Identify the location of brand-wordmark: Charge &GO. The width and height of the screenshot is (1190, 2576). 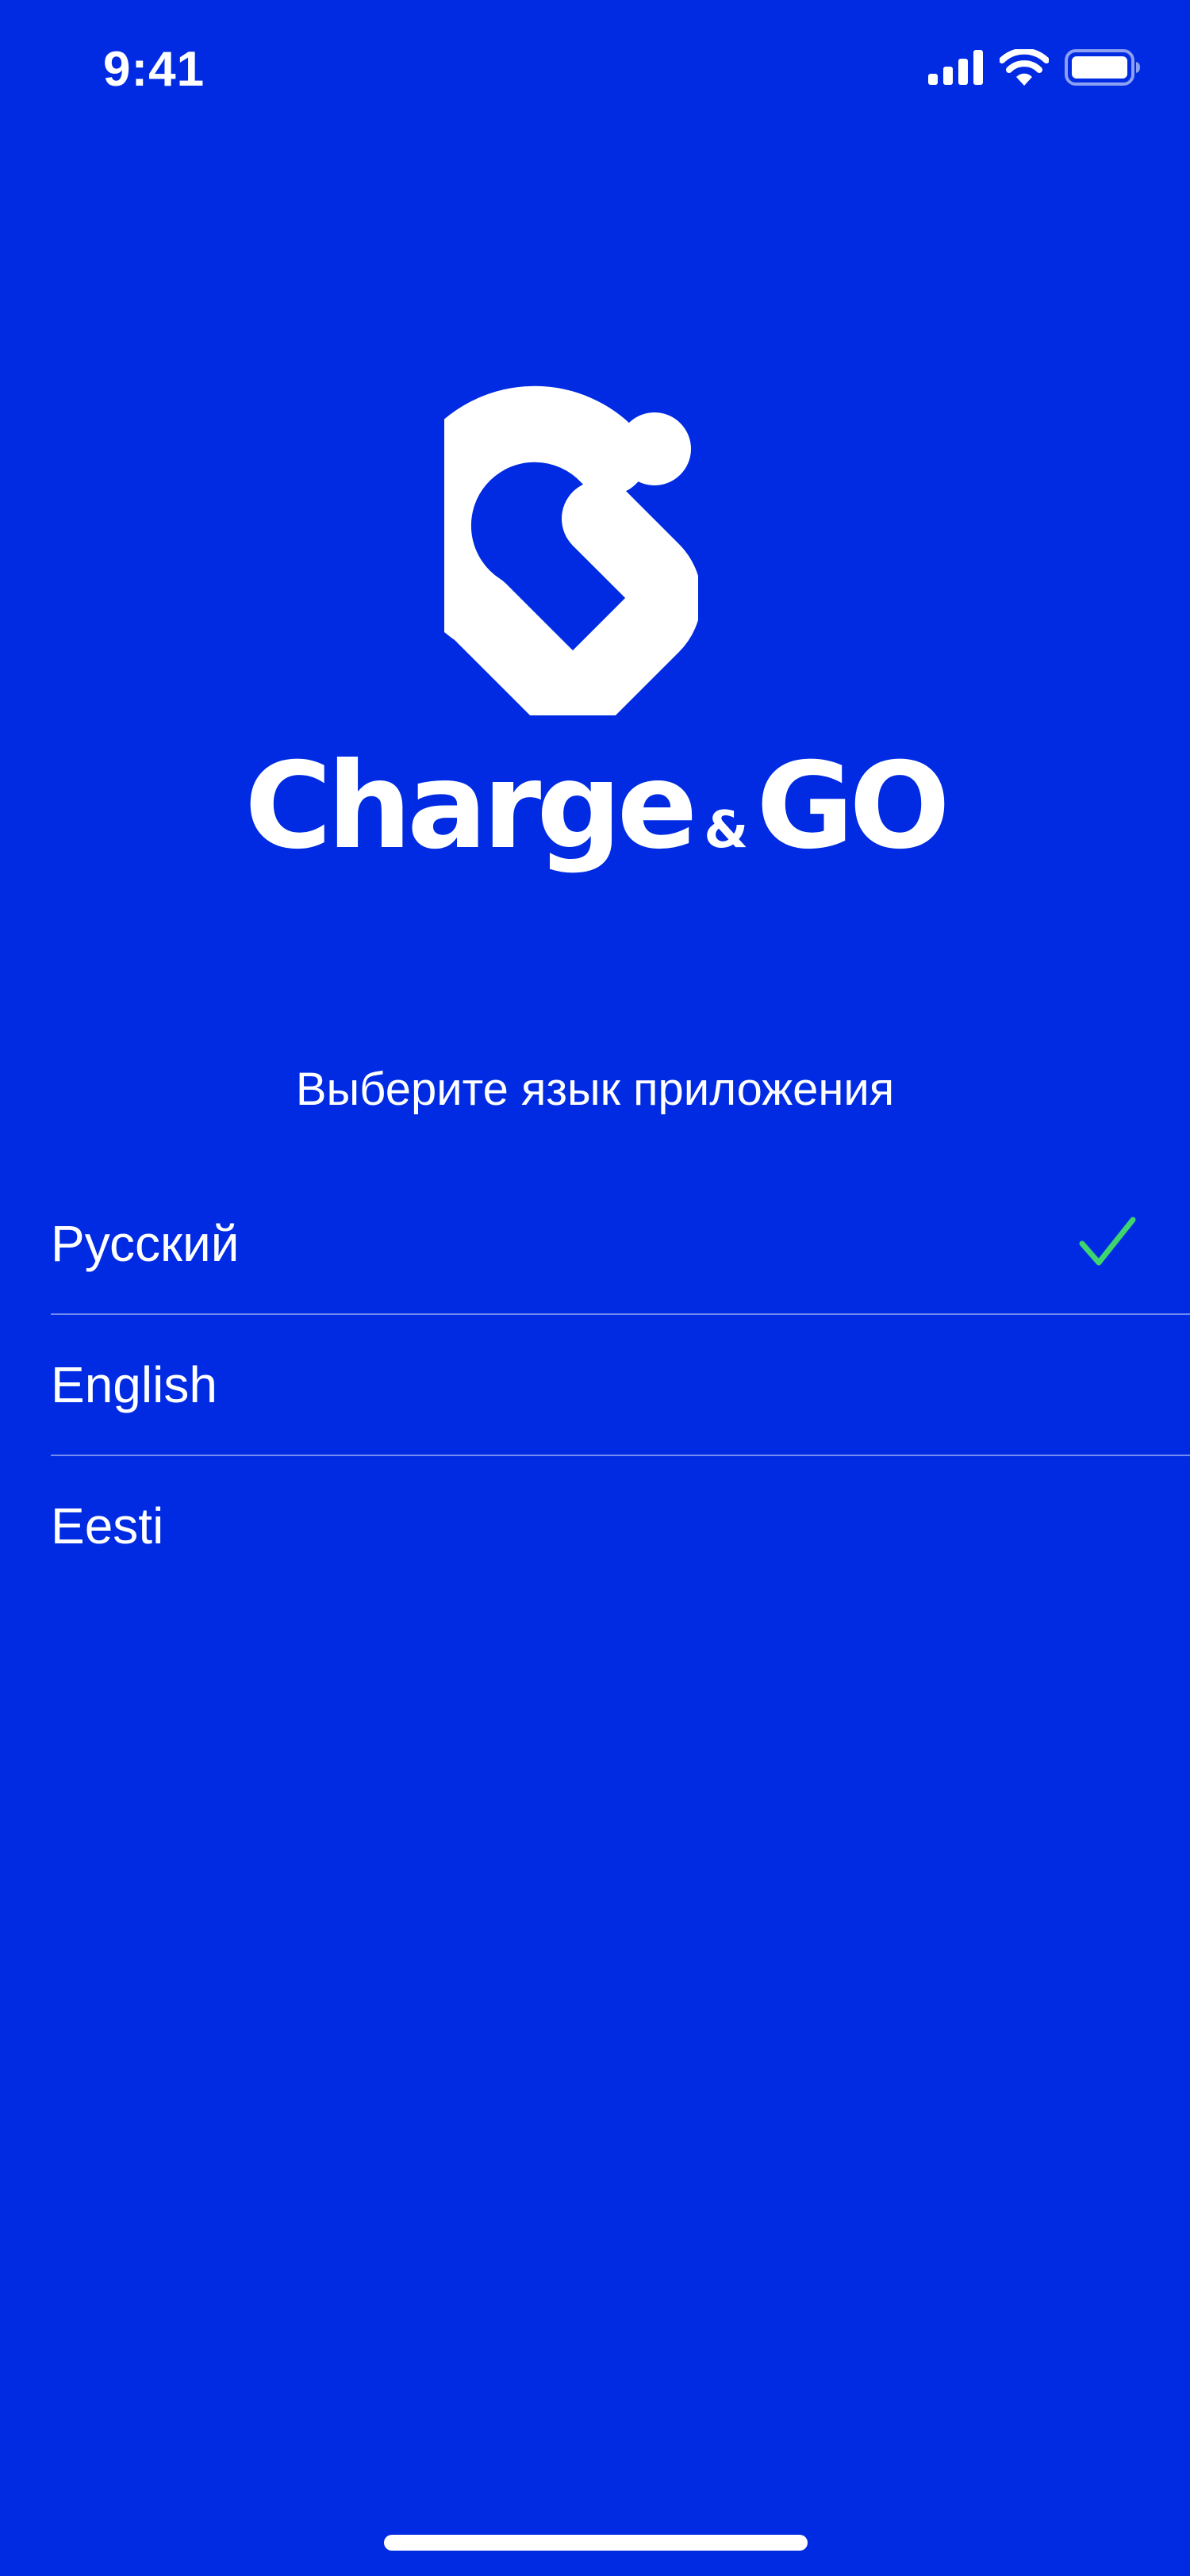
(595, 807).